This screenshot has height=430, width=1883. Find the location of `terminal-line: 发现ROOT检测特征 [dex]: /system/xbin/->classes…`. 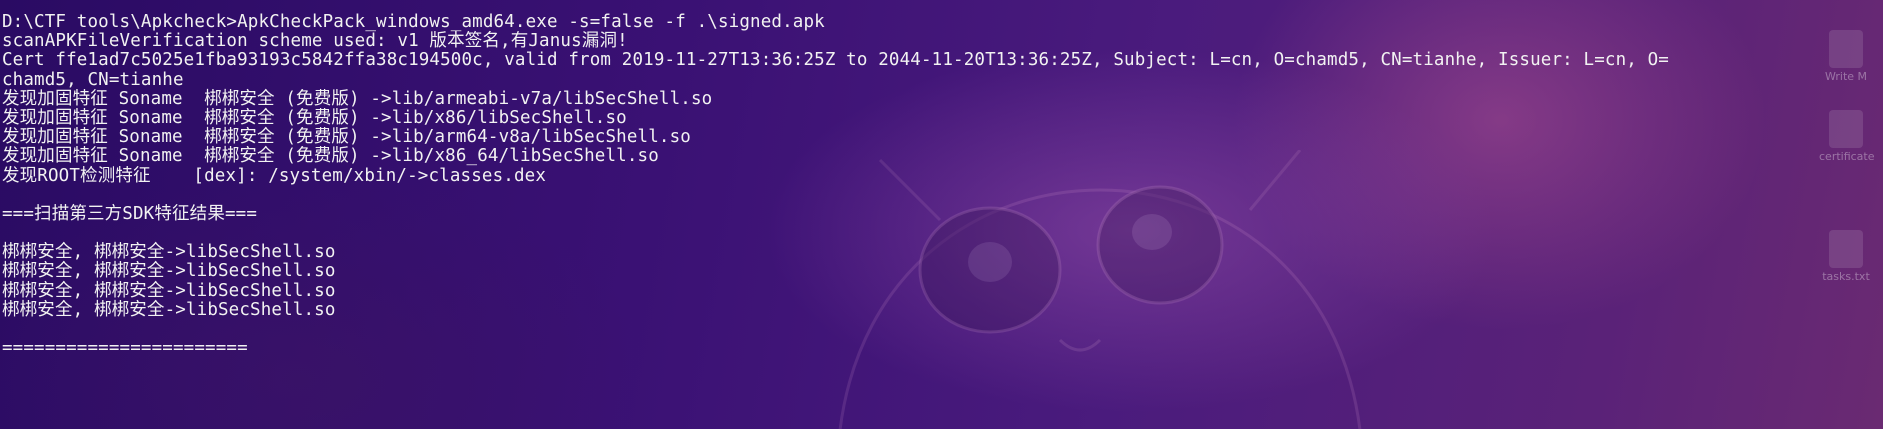

terminal-line: 发现ROOT检测特征 [dex]: /system/xbin/->classes… is located at coordinates (274, 175).